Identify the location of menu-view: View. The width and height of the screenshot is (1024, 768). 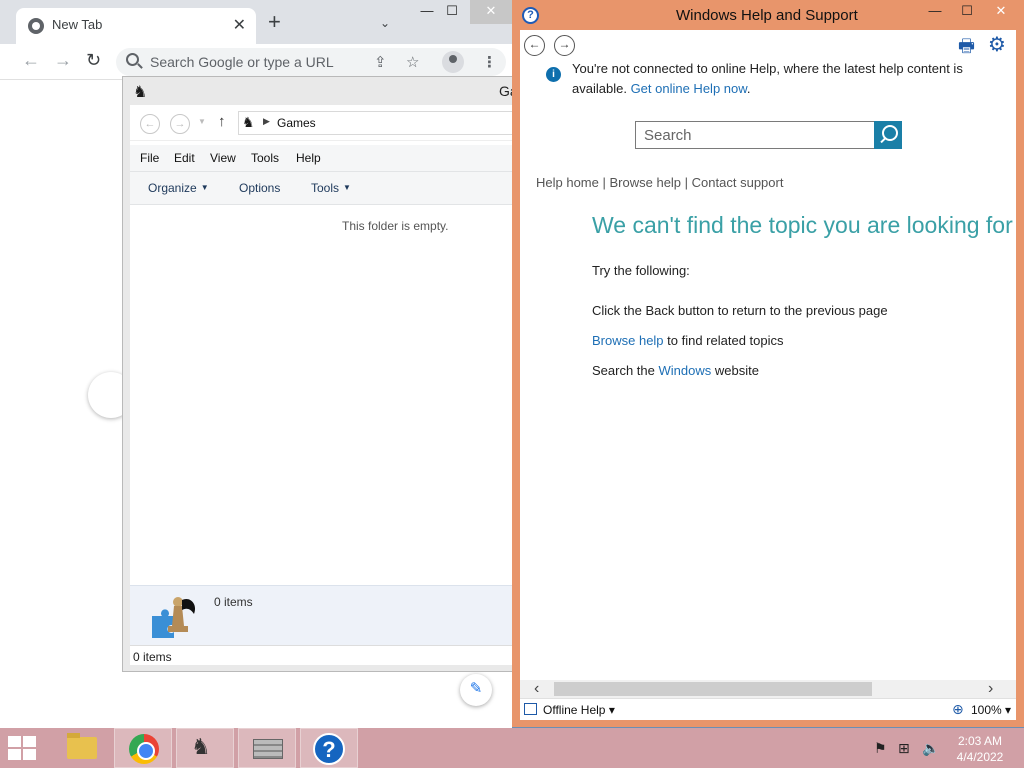
(223, 158).